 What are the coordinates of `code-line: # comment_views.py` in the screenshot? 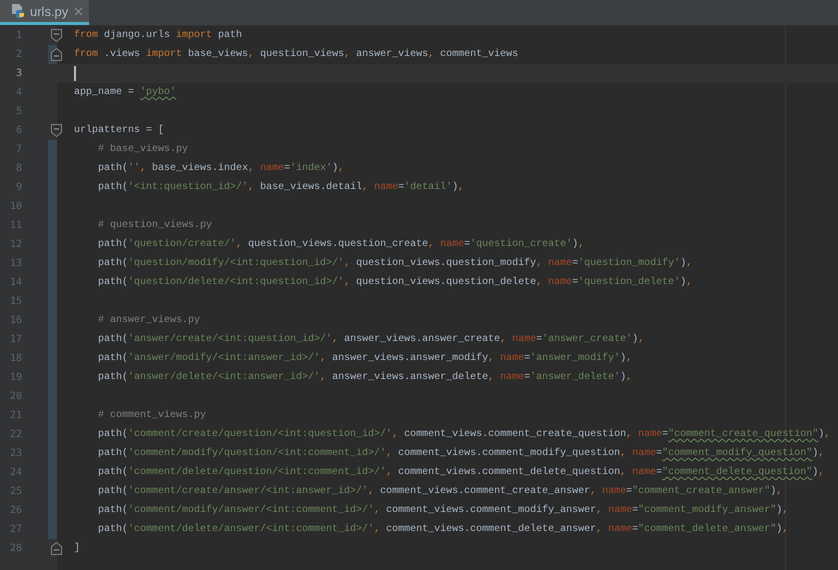 It's located at (151, 415).